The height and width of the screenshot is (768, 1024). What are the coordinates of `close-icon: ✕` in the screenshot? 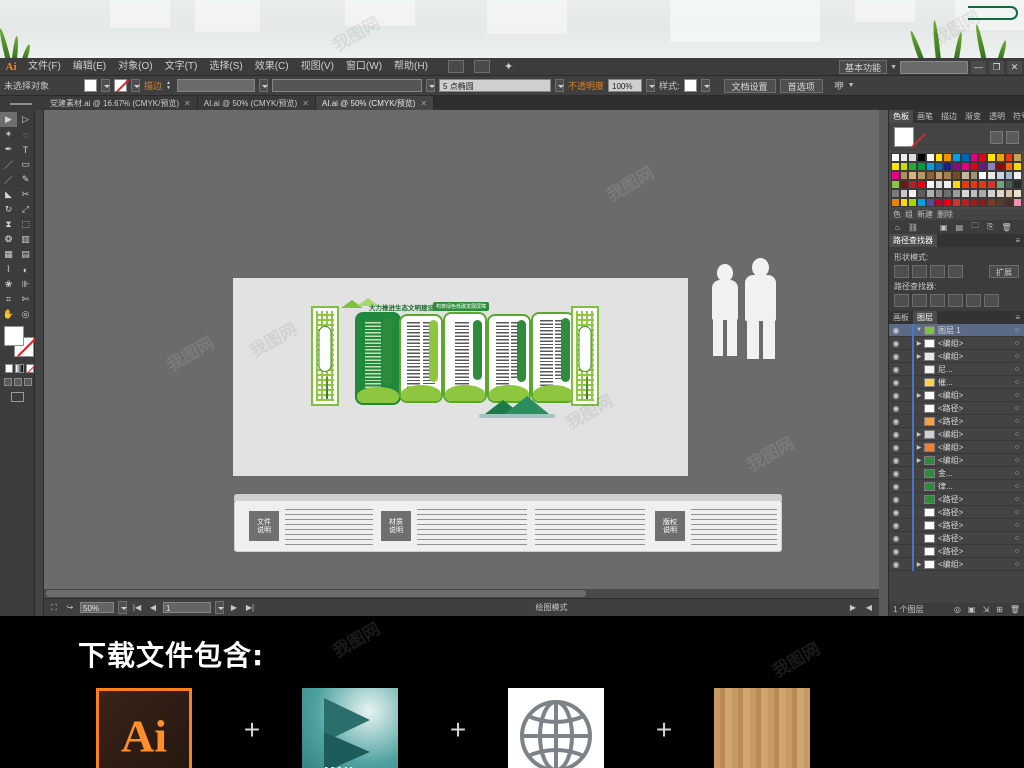 It's located at (423, 103).